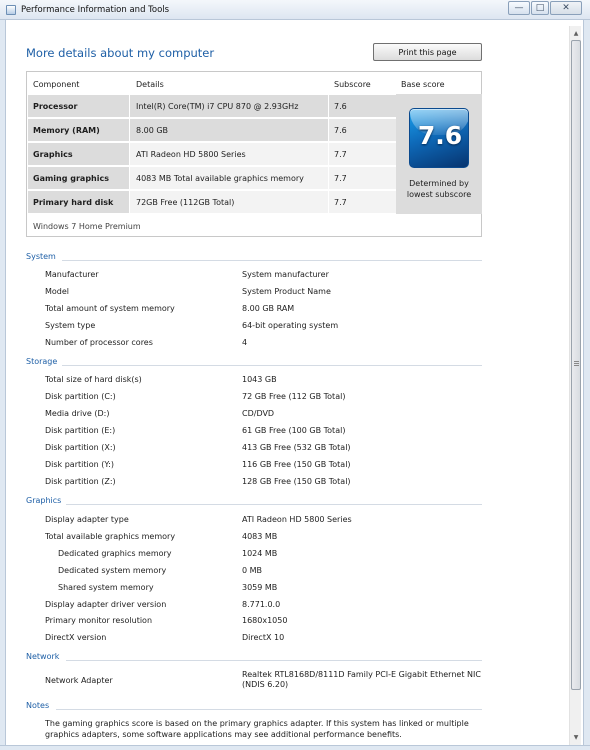  What do you see at coordinates (73, 202) in the screenshot?
I see `component-name: Primary hard disk` at bounding box center [73, 202].